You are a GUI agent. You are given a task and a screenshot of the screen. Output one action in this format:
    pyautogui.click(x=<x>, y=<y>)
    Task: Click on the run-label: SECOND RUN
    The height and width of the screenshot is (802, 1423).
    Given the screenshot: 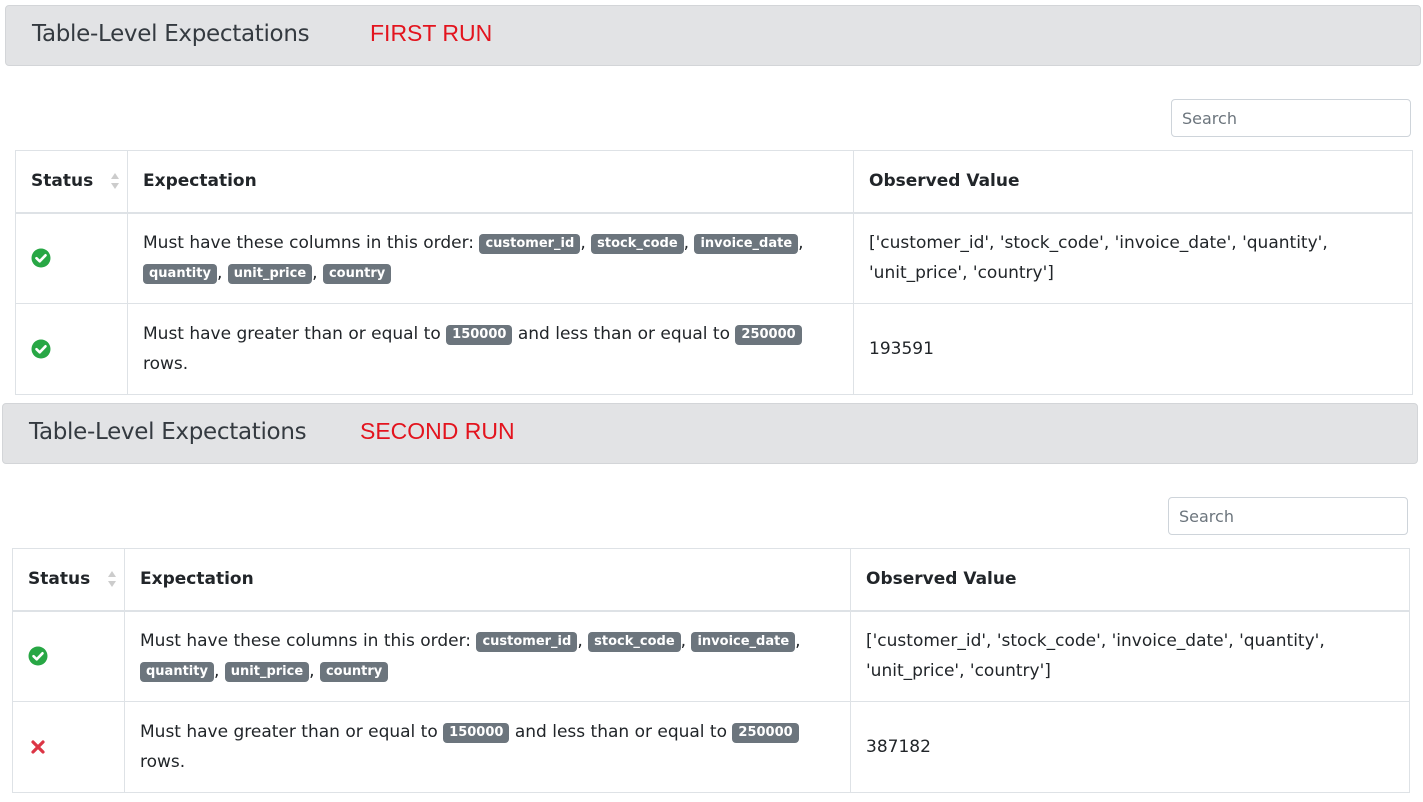 What is the action you would take?
    pyautogui.click(x=437, y=431)
    